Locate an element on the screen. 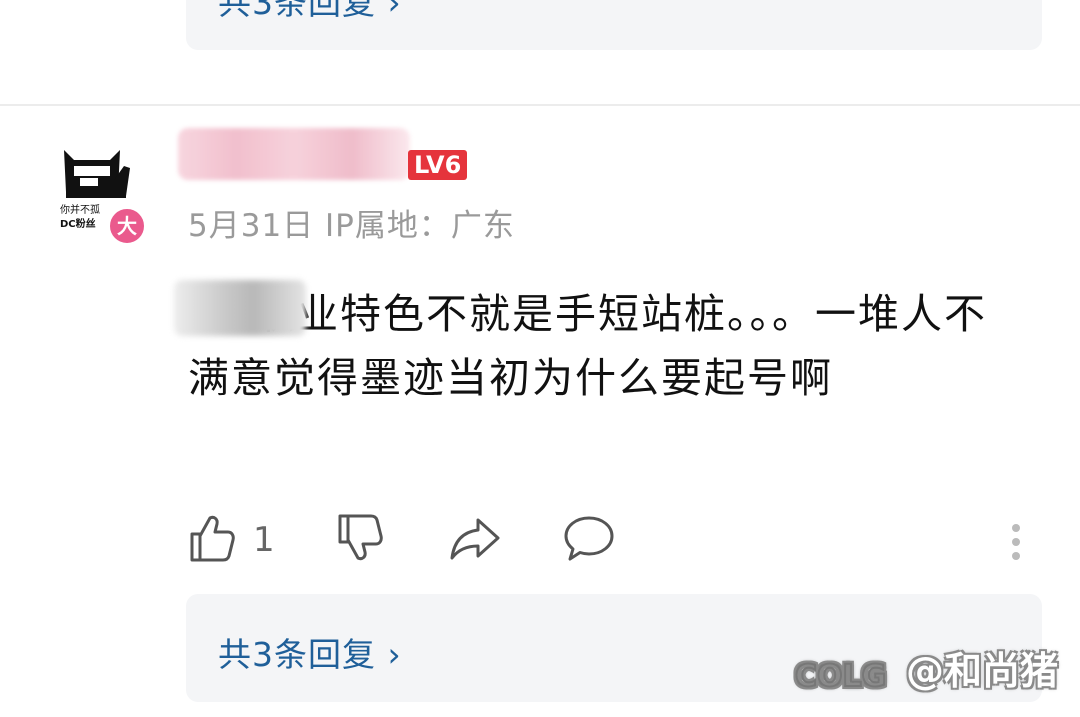  view-replies-link: 共3条回复 › is located at coordinates (310, 652).